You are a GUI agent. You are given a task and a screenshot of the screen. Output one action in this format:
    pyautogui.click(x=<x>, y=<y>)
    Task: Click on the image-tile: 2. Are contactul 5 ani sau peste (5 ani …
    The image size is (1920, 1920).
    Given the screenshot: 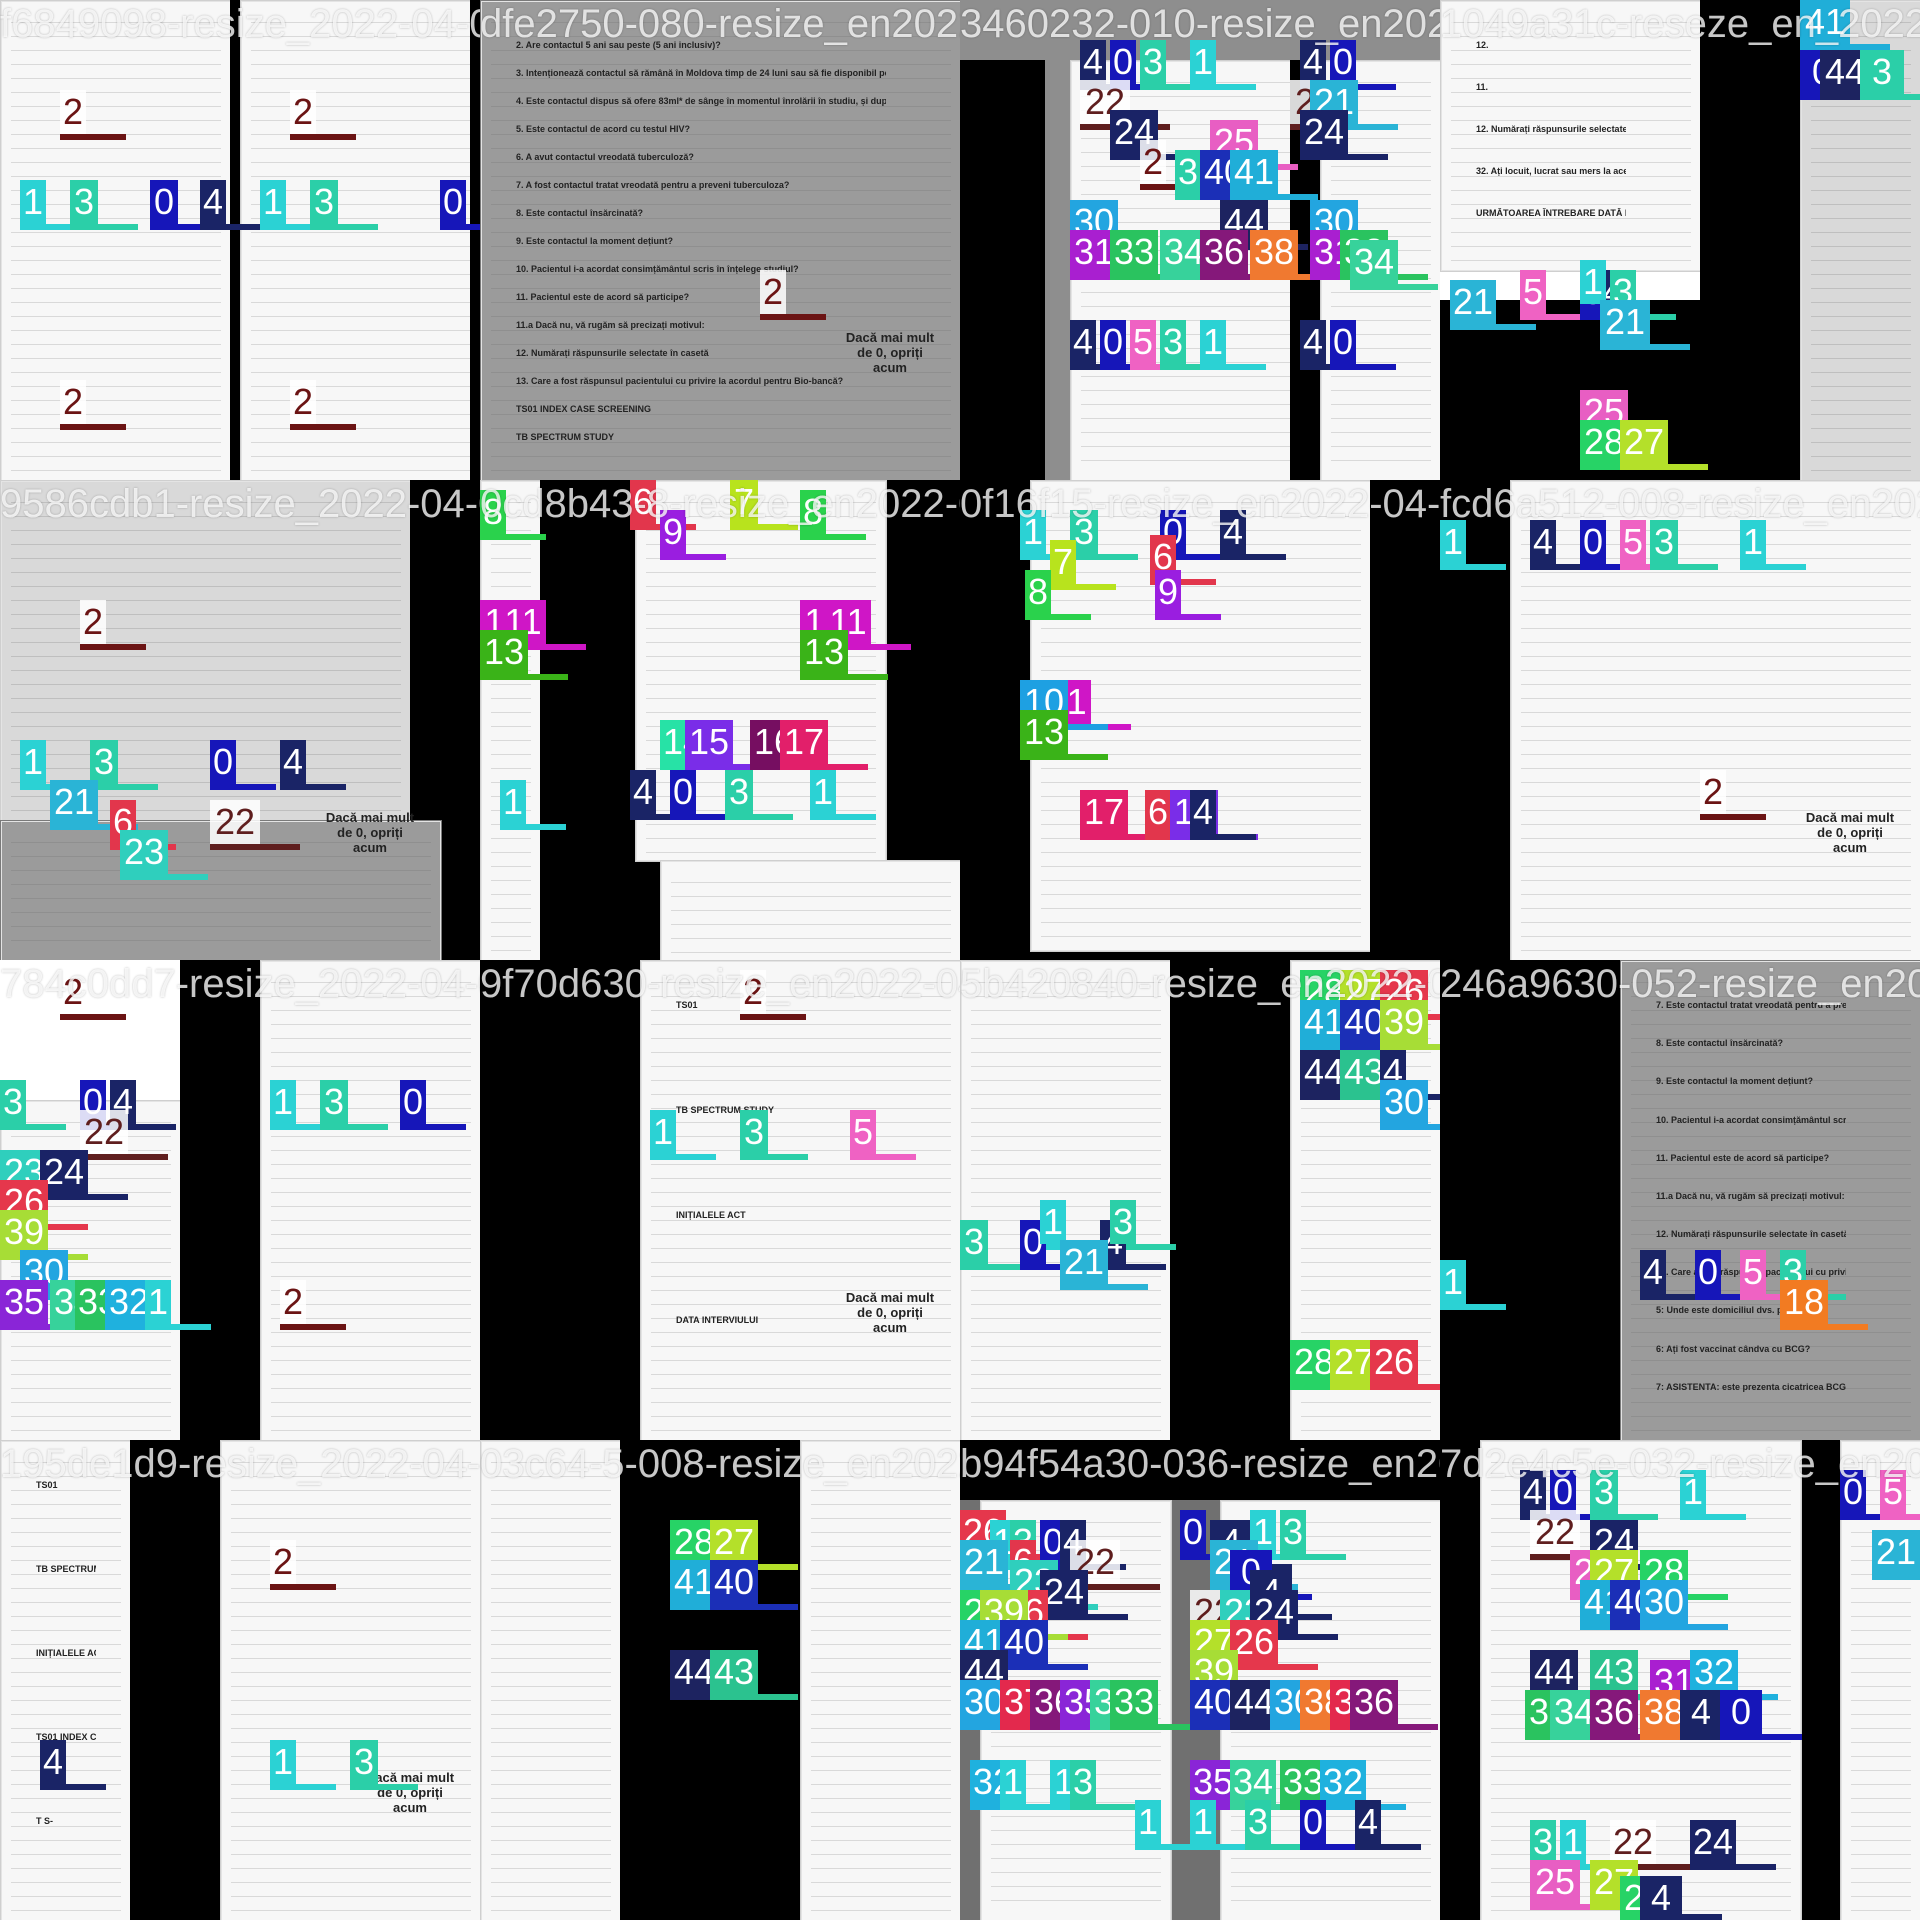 What is the action you would take?
    pyautogui.click(x=720, y=240)
    